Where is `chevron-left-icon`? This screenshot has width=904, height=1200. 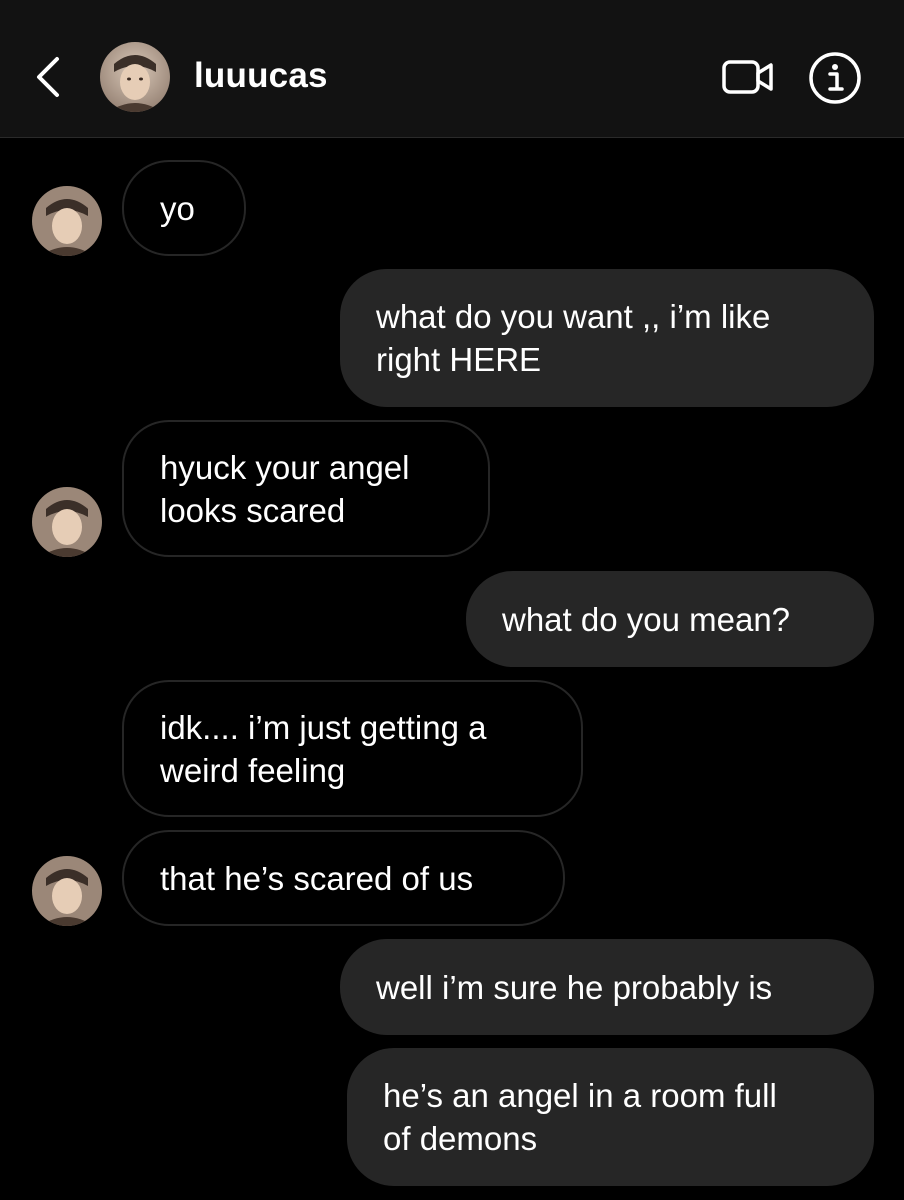 chevron-left-icon is located at coordinates (48, 77).